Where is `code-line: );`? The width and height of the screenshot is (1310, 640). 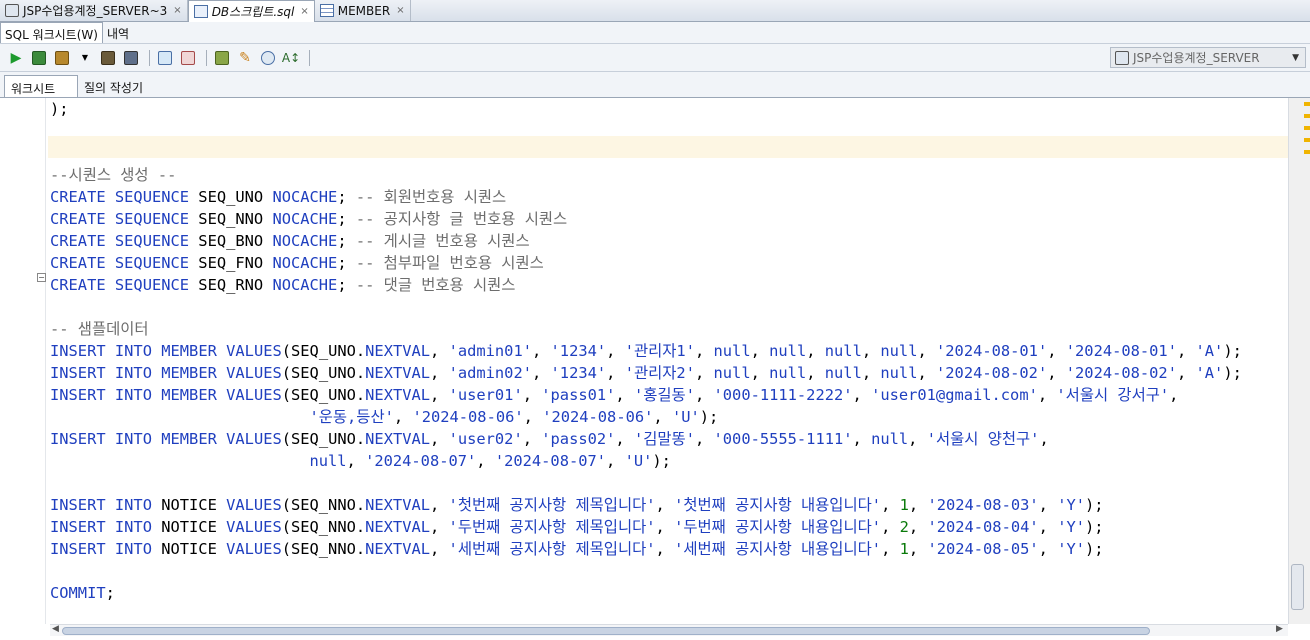
code-line: ); is located at coordinates (669, 109).